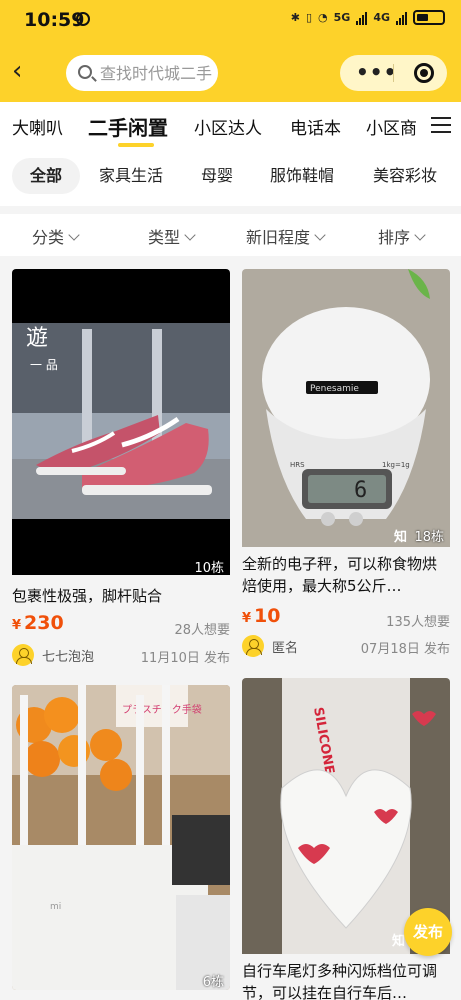 Image resolution: width=461 pixels, height=1000 pixels. What do you see at coordinates (376, 72) in the screenshot?
I see `more-menu-button: •••` at bounding box center [376, 72].